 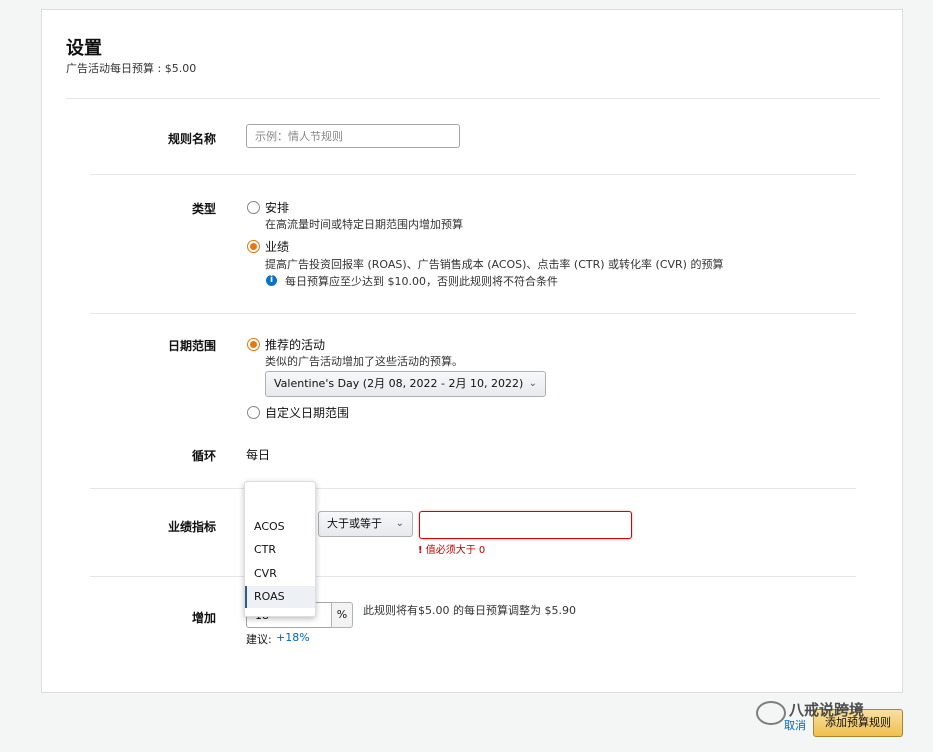 I want to click on recommended-event-label: 推荐的活动, so click(x=295, y=344).